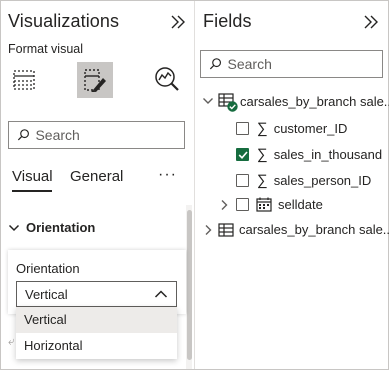 The width and height of the screenshot is (389, 370). What do you see at coordinates (109, 135) in the screenshot?
I see `visual-search-input` at bounding box center [109, 135].